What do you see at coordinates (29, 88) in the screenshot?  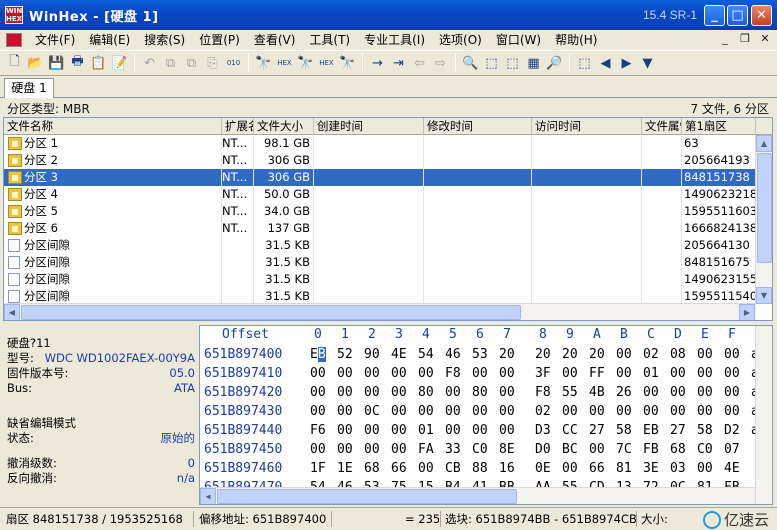 I see `tab-disk-1: 硬盘 1` at bounding box center [29, 88].